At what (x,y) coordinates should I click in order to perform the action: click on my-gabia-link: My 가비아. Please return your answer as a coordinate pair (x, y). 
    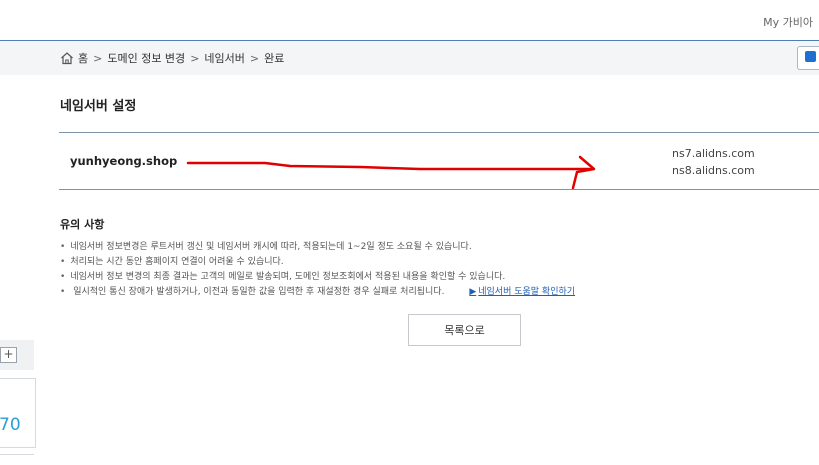
    Looking at the image, I should click on (788, 22).